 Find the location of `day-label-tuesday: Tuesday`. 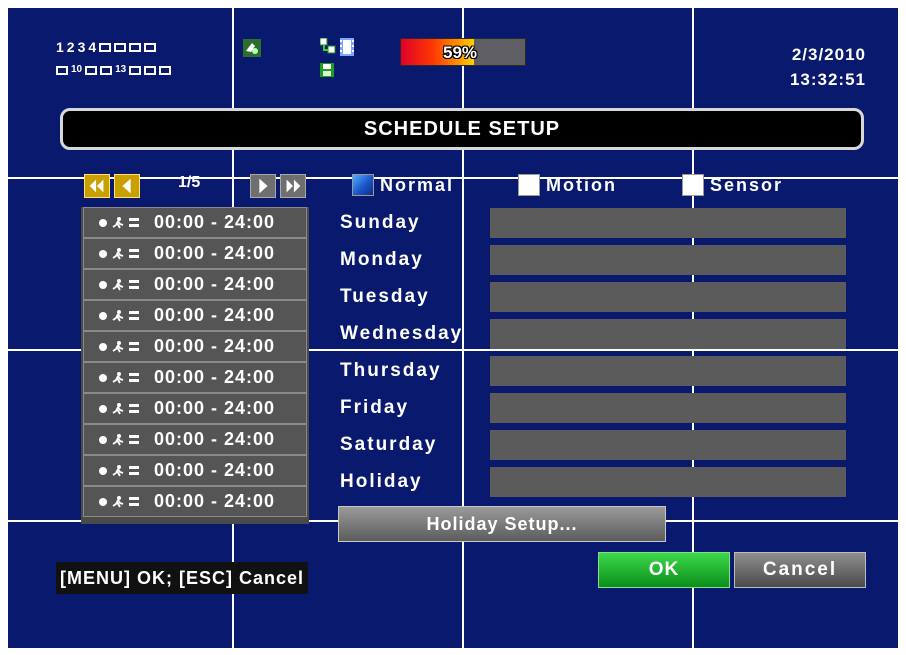

day-label-tuesday: Tuesday is located at coordinates (385, 296).